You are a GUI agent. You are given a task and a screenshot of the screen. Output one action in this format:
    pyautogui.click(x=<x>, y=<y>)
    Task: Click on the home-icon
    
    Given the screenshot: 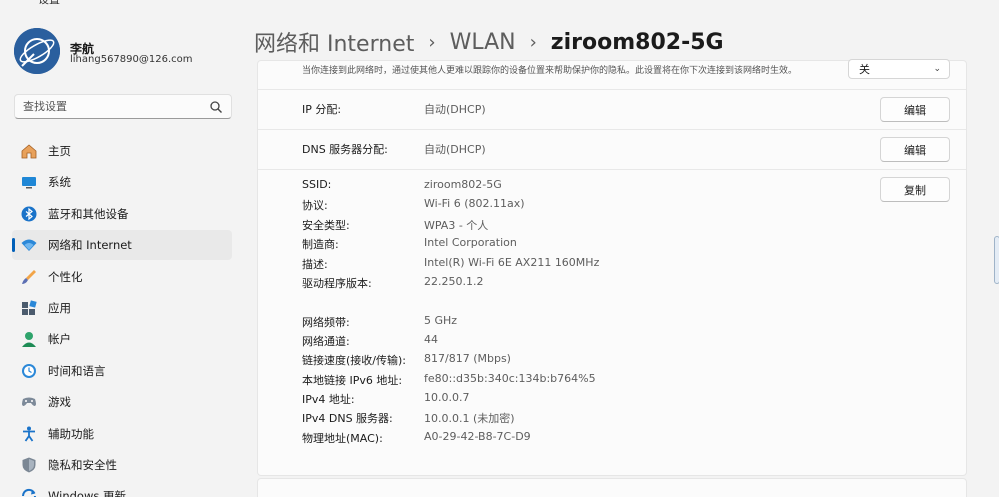 What is the action you would take?
    pyautogui.click(x=29, y=151)
    